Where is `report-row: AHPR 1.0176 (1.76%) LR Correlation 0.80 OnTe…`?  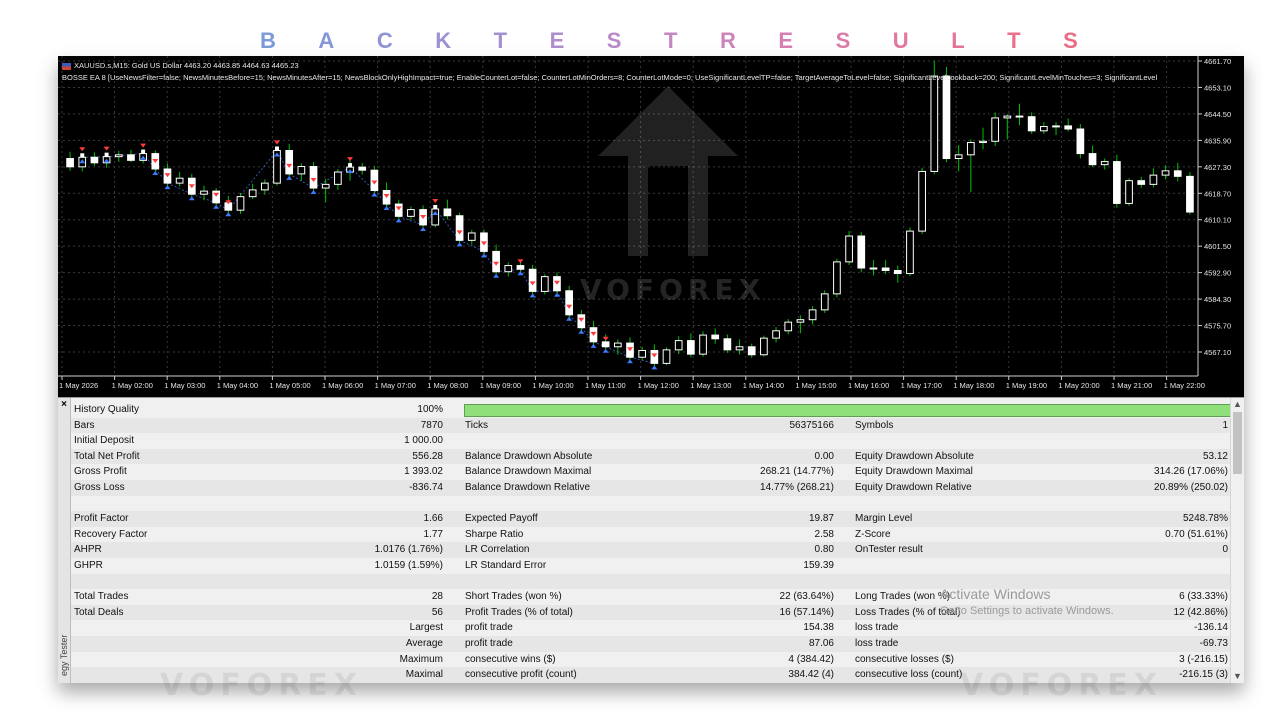
report-row: AHPR 1.0176 (1.76%) LR Correlation 0.80 OnTe… is located at coordinates (651, 550).